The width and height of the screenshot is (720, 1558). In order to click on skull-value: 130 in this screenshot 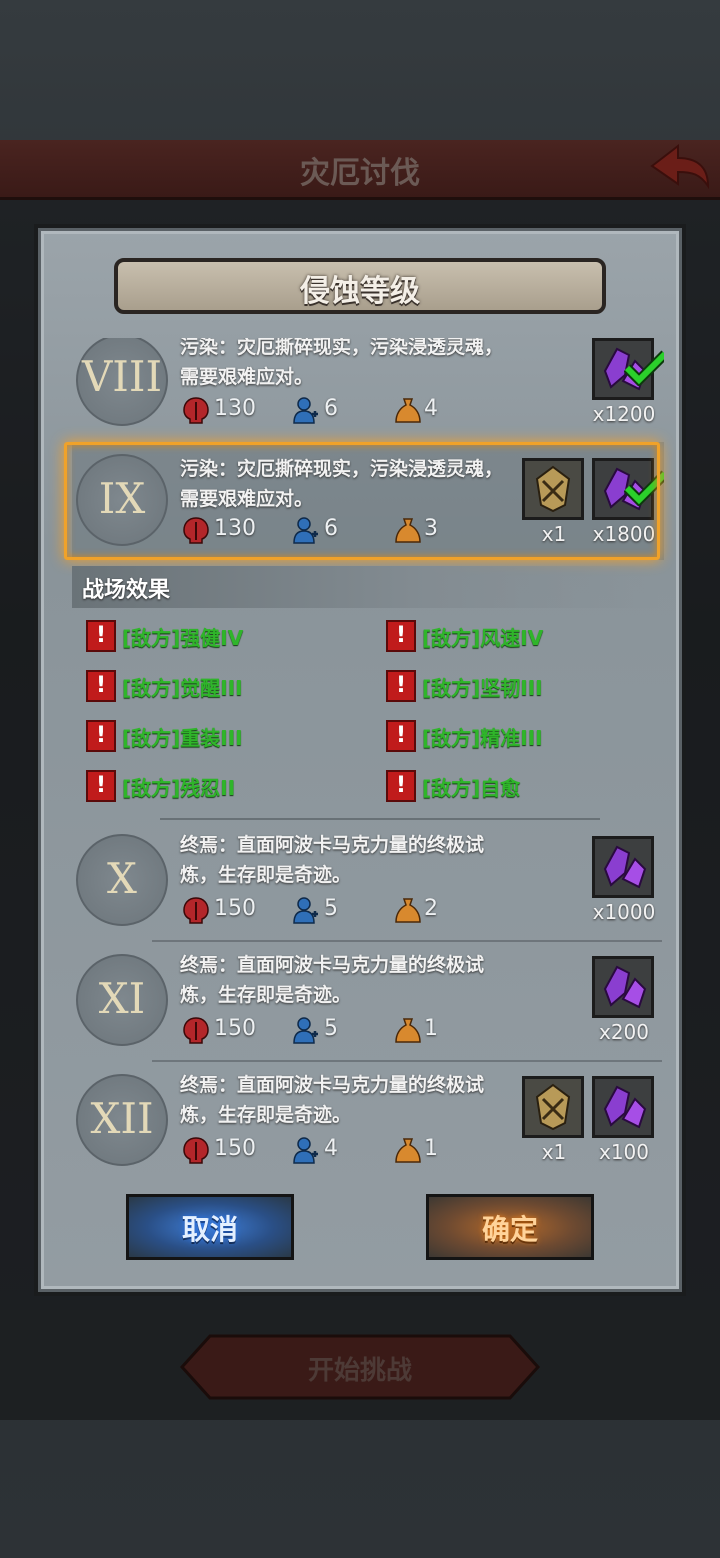, I will do `click(235, 408)`.